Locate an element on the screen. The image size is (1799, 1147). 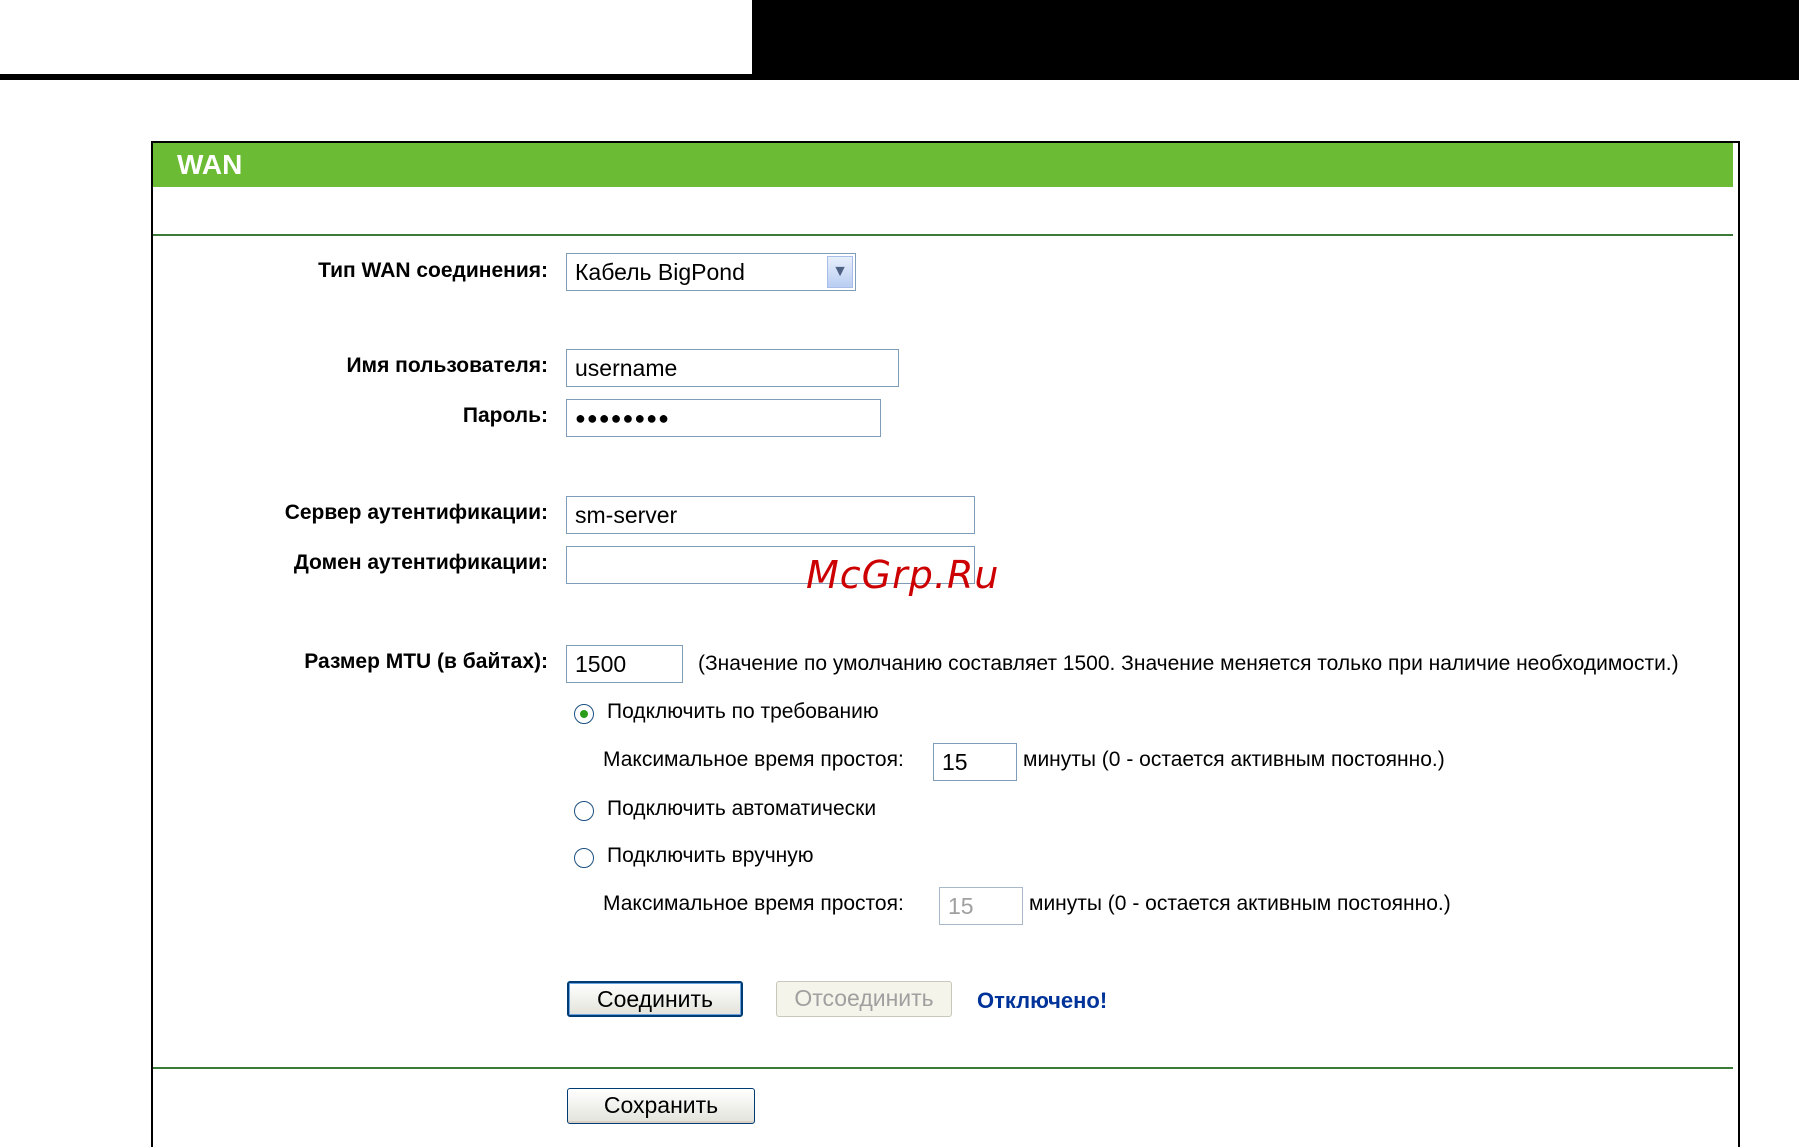
radio-selected-dot is located at coordinates (584, 714).